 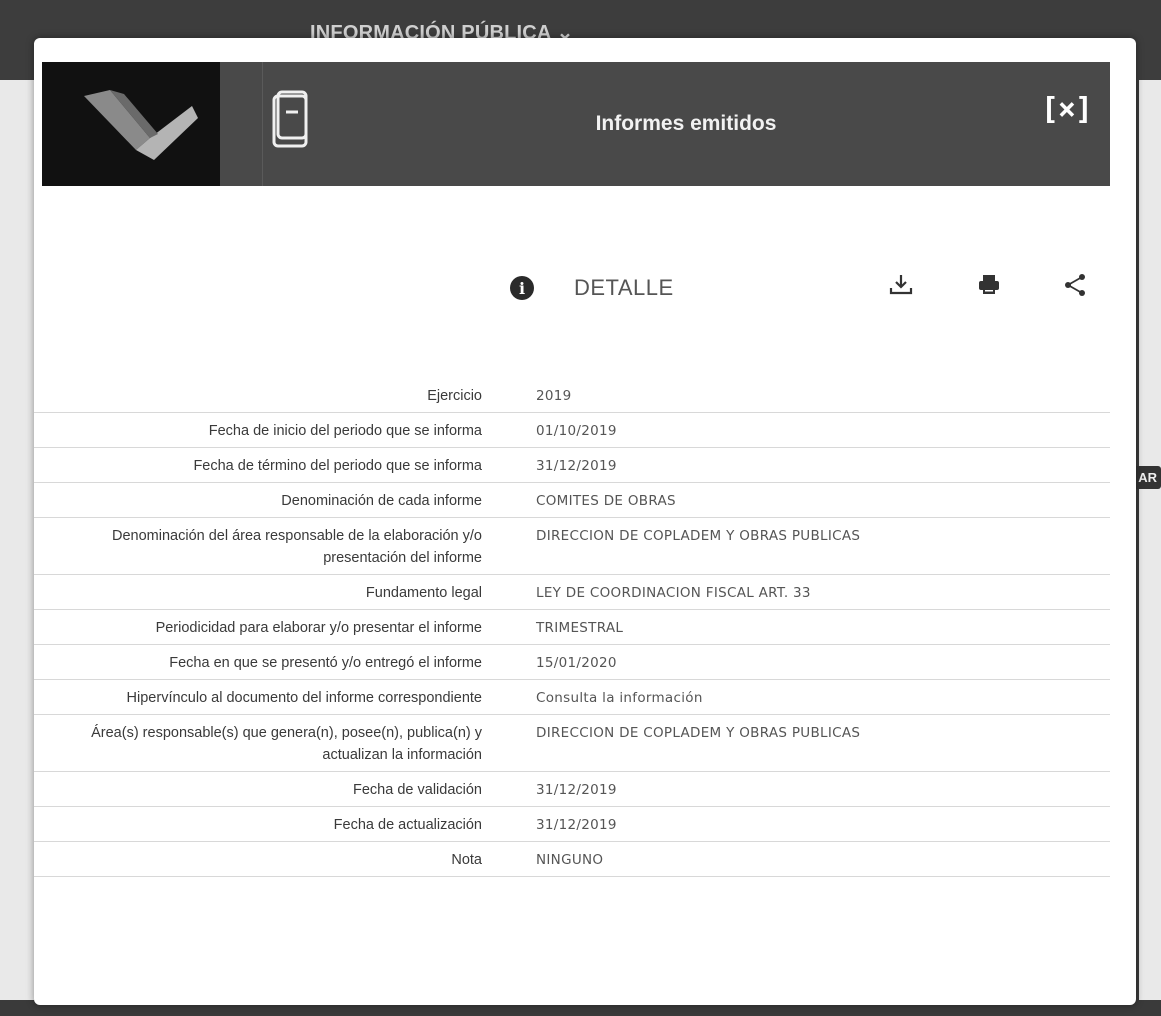 What do you see at coordinates (624, 287) in the screenshot?
I see `detail-heading: DETALLE` at bounding box center [624, 287].